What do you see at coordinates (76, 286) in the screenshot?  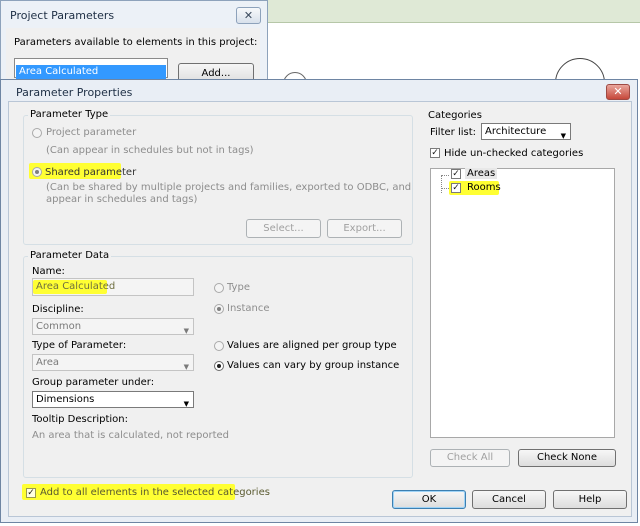 I see `name-field-value: Area Calculated` at bounding box center [76, 286].